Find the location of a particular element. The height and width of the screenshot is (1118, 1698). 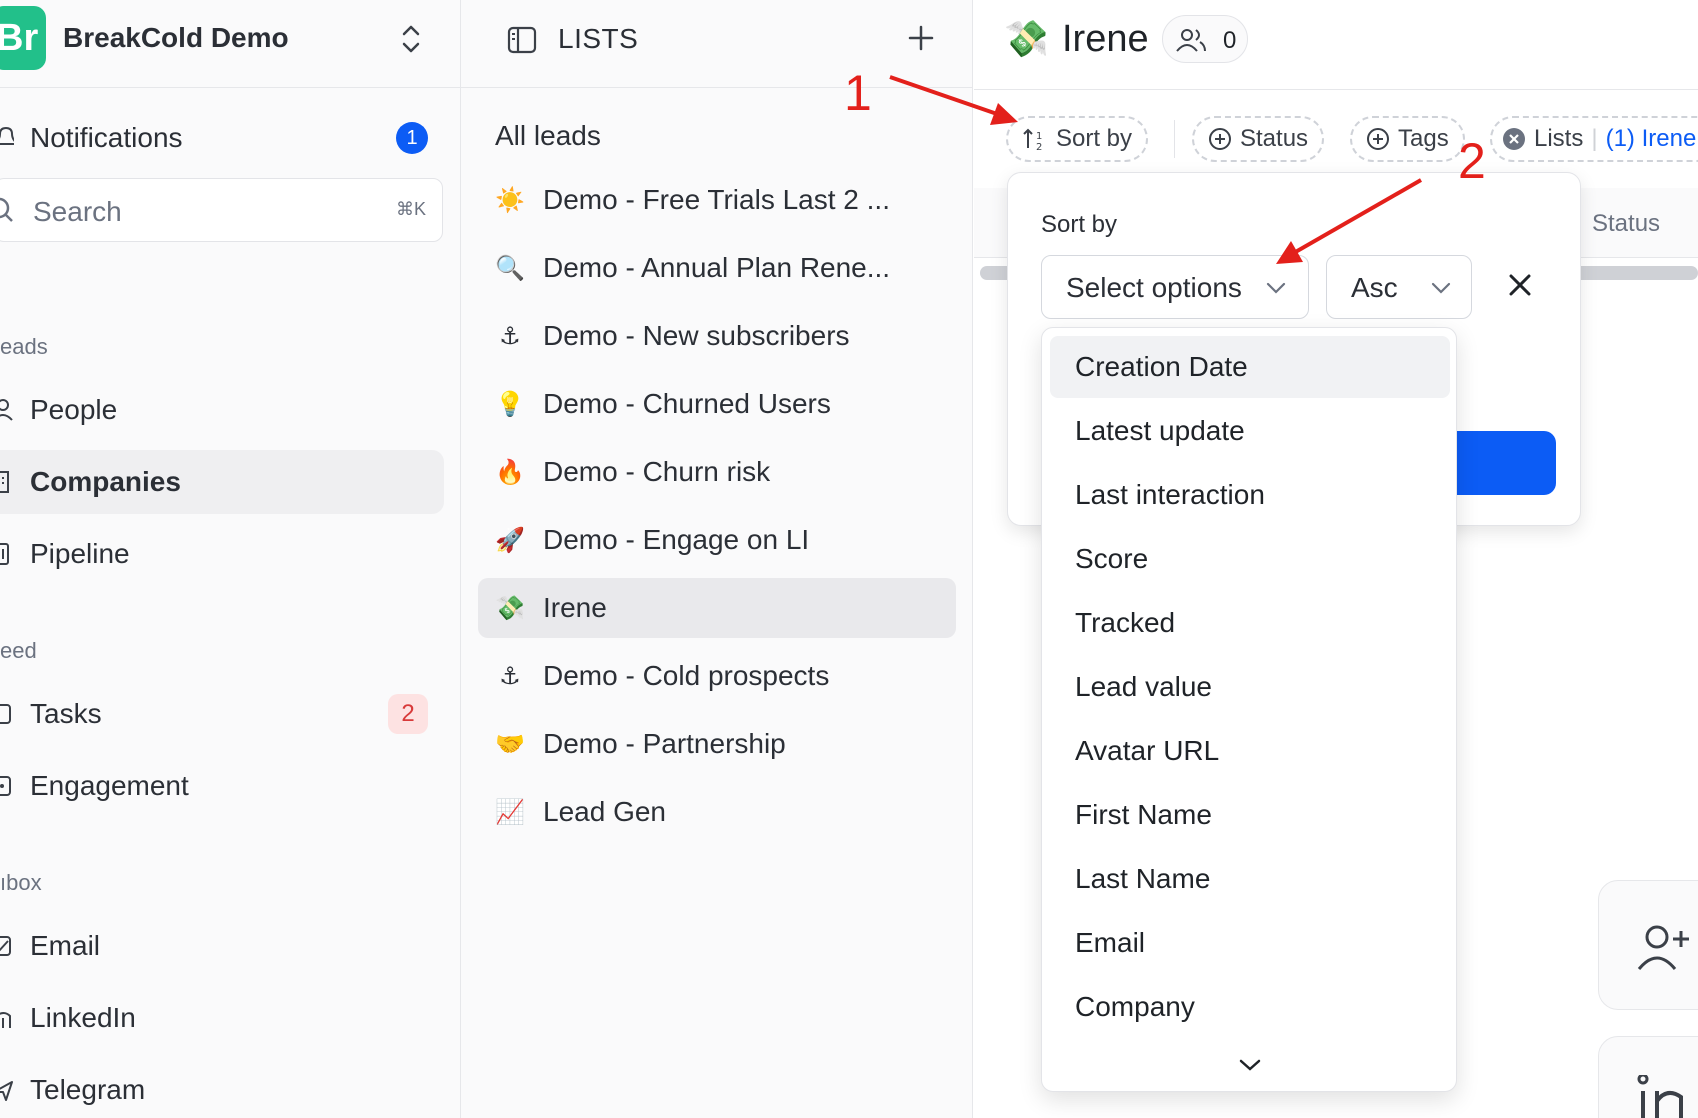

sort-field-select: Select options is located at coordinates (1175, 287).